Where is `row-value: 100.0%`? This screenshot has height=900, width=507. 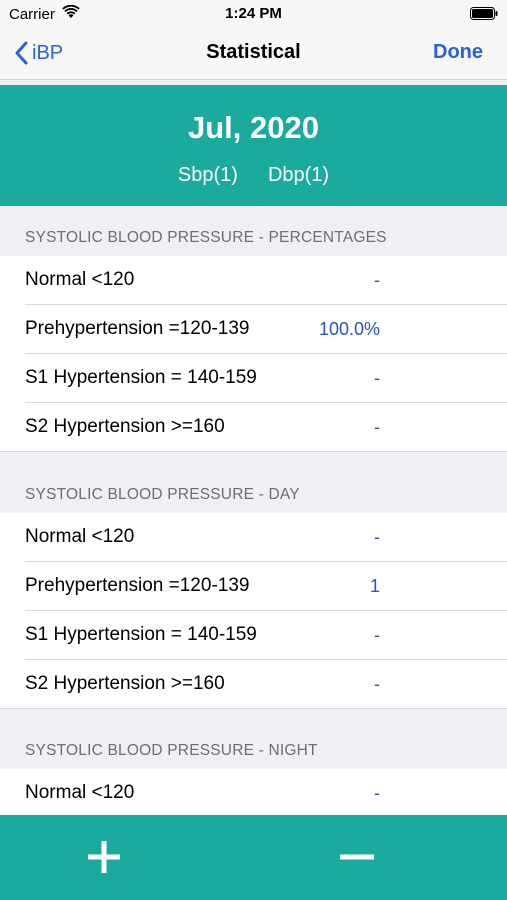
row-value: 100.0% is located at coordinates (349, 329).